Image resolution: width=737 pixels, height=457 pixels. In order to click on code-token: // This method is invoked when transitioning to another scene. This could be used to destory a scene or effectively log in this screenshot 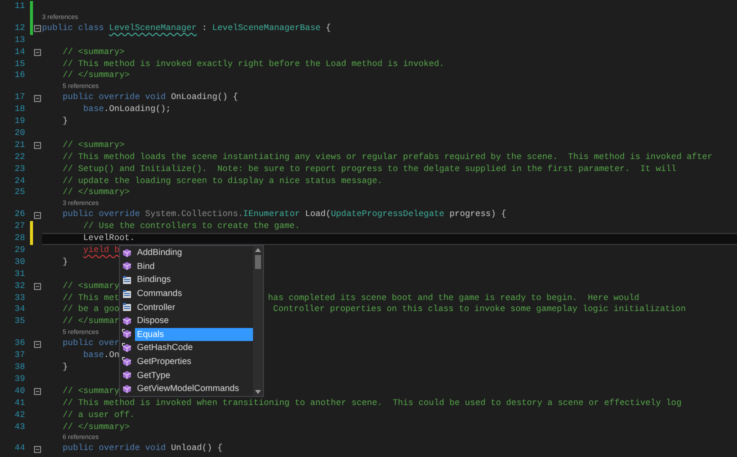, I will do `click(372, 404)`.